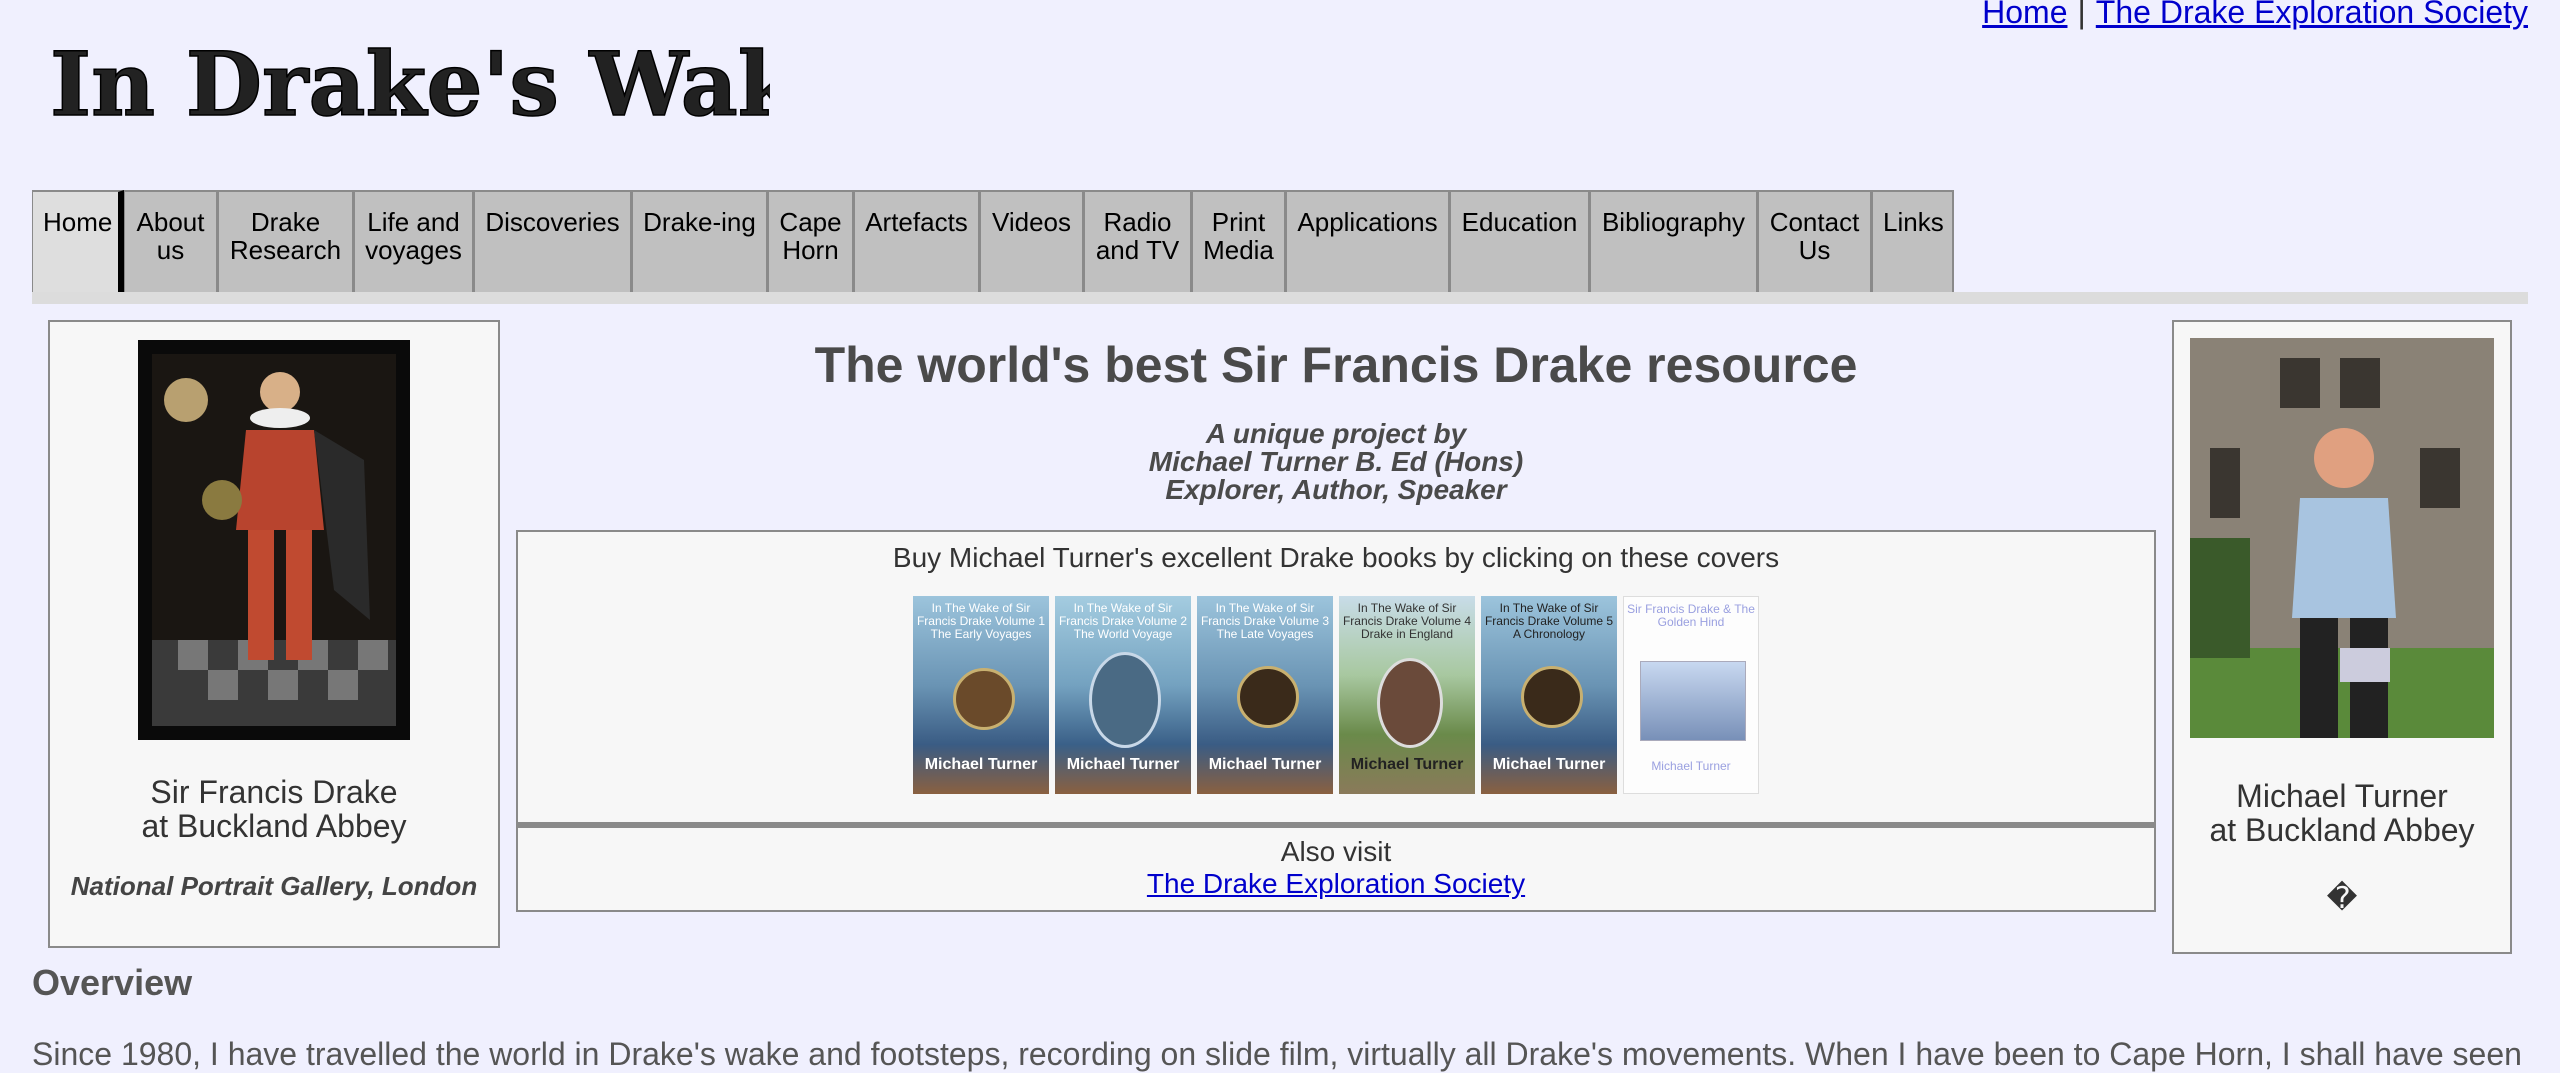  What do you see at coordinates (274, 540) in the screenshot?
I see `drake-portrait-image` at bounding box center [274, 540].